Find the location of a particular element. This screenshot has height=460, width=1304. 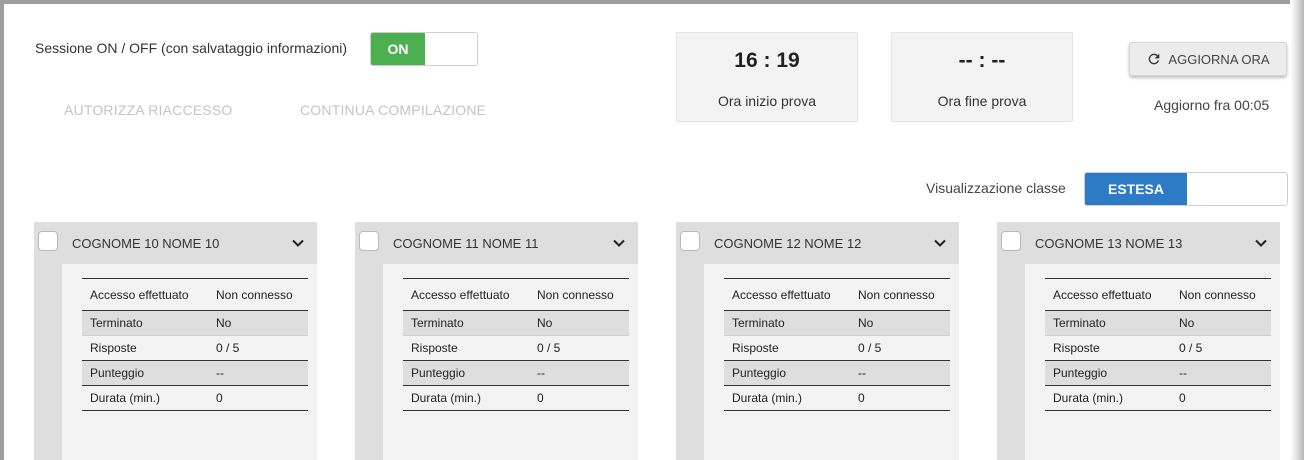

continue-compilation-button: CONTINUA COMPILAZIONE is located at coordinates (393, 110).